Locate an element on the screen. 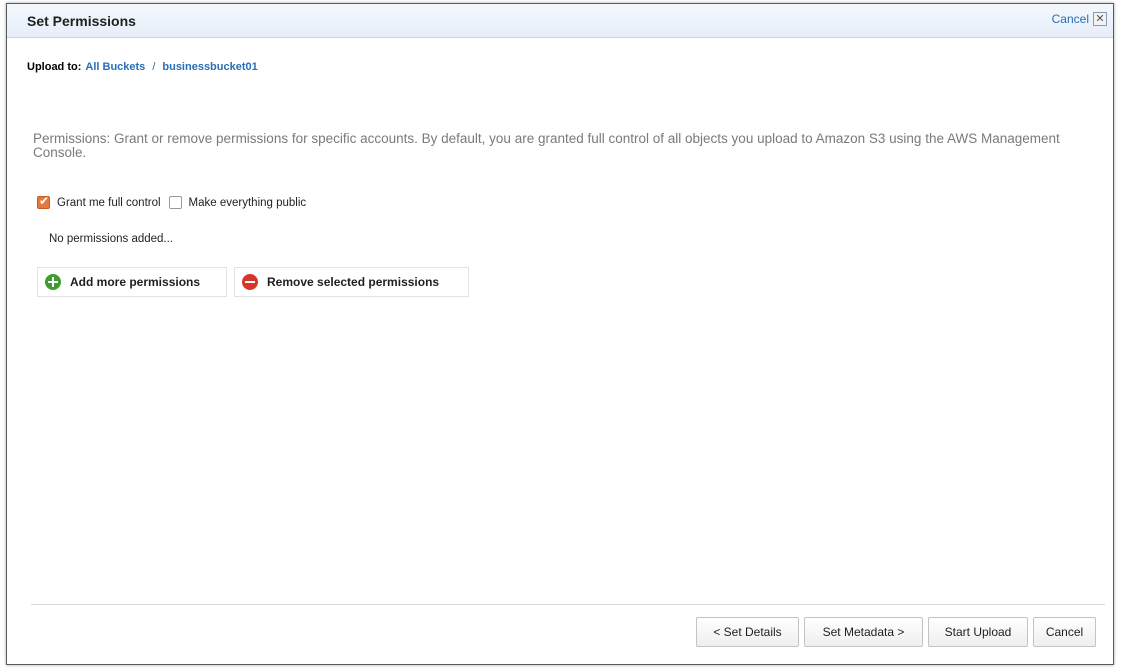  make-public-label: Make everything public is located at coordinates (248, 203).